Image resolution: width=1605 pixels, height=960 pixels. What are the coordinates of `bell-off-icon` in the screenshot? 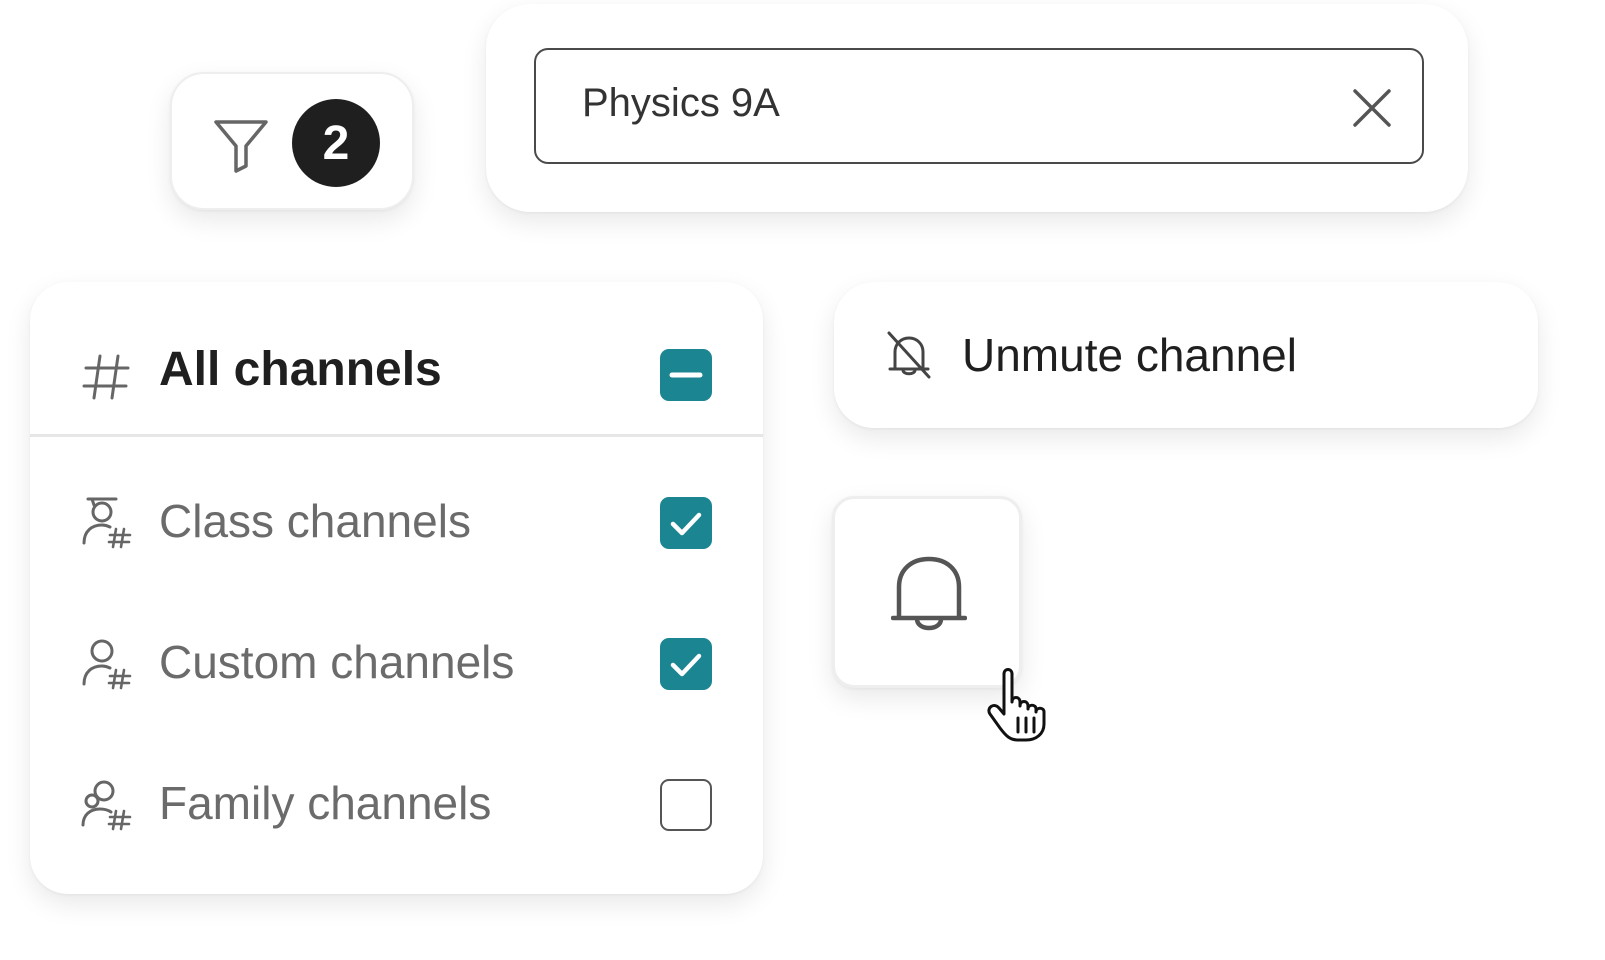 It's located at (909, 355).